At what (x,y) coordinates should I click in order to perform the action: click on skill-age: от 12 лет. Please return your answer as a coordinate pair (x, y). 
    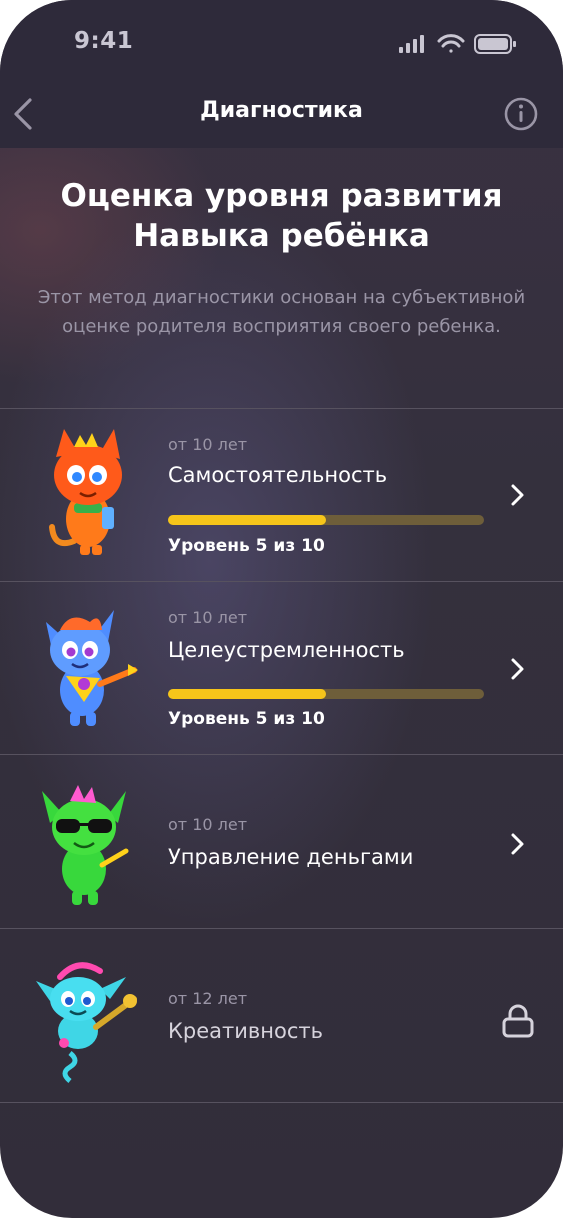
    Looking at the image, I should click on (208, 998).